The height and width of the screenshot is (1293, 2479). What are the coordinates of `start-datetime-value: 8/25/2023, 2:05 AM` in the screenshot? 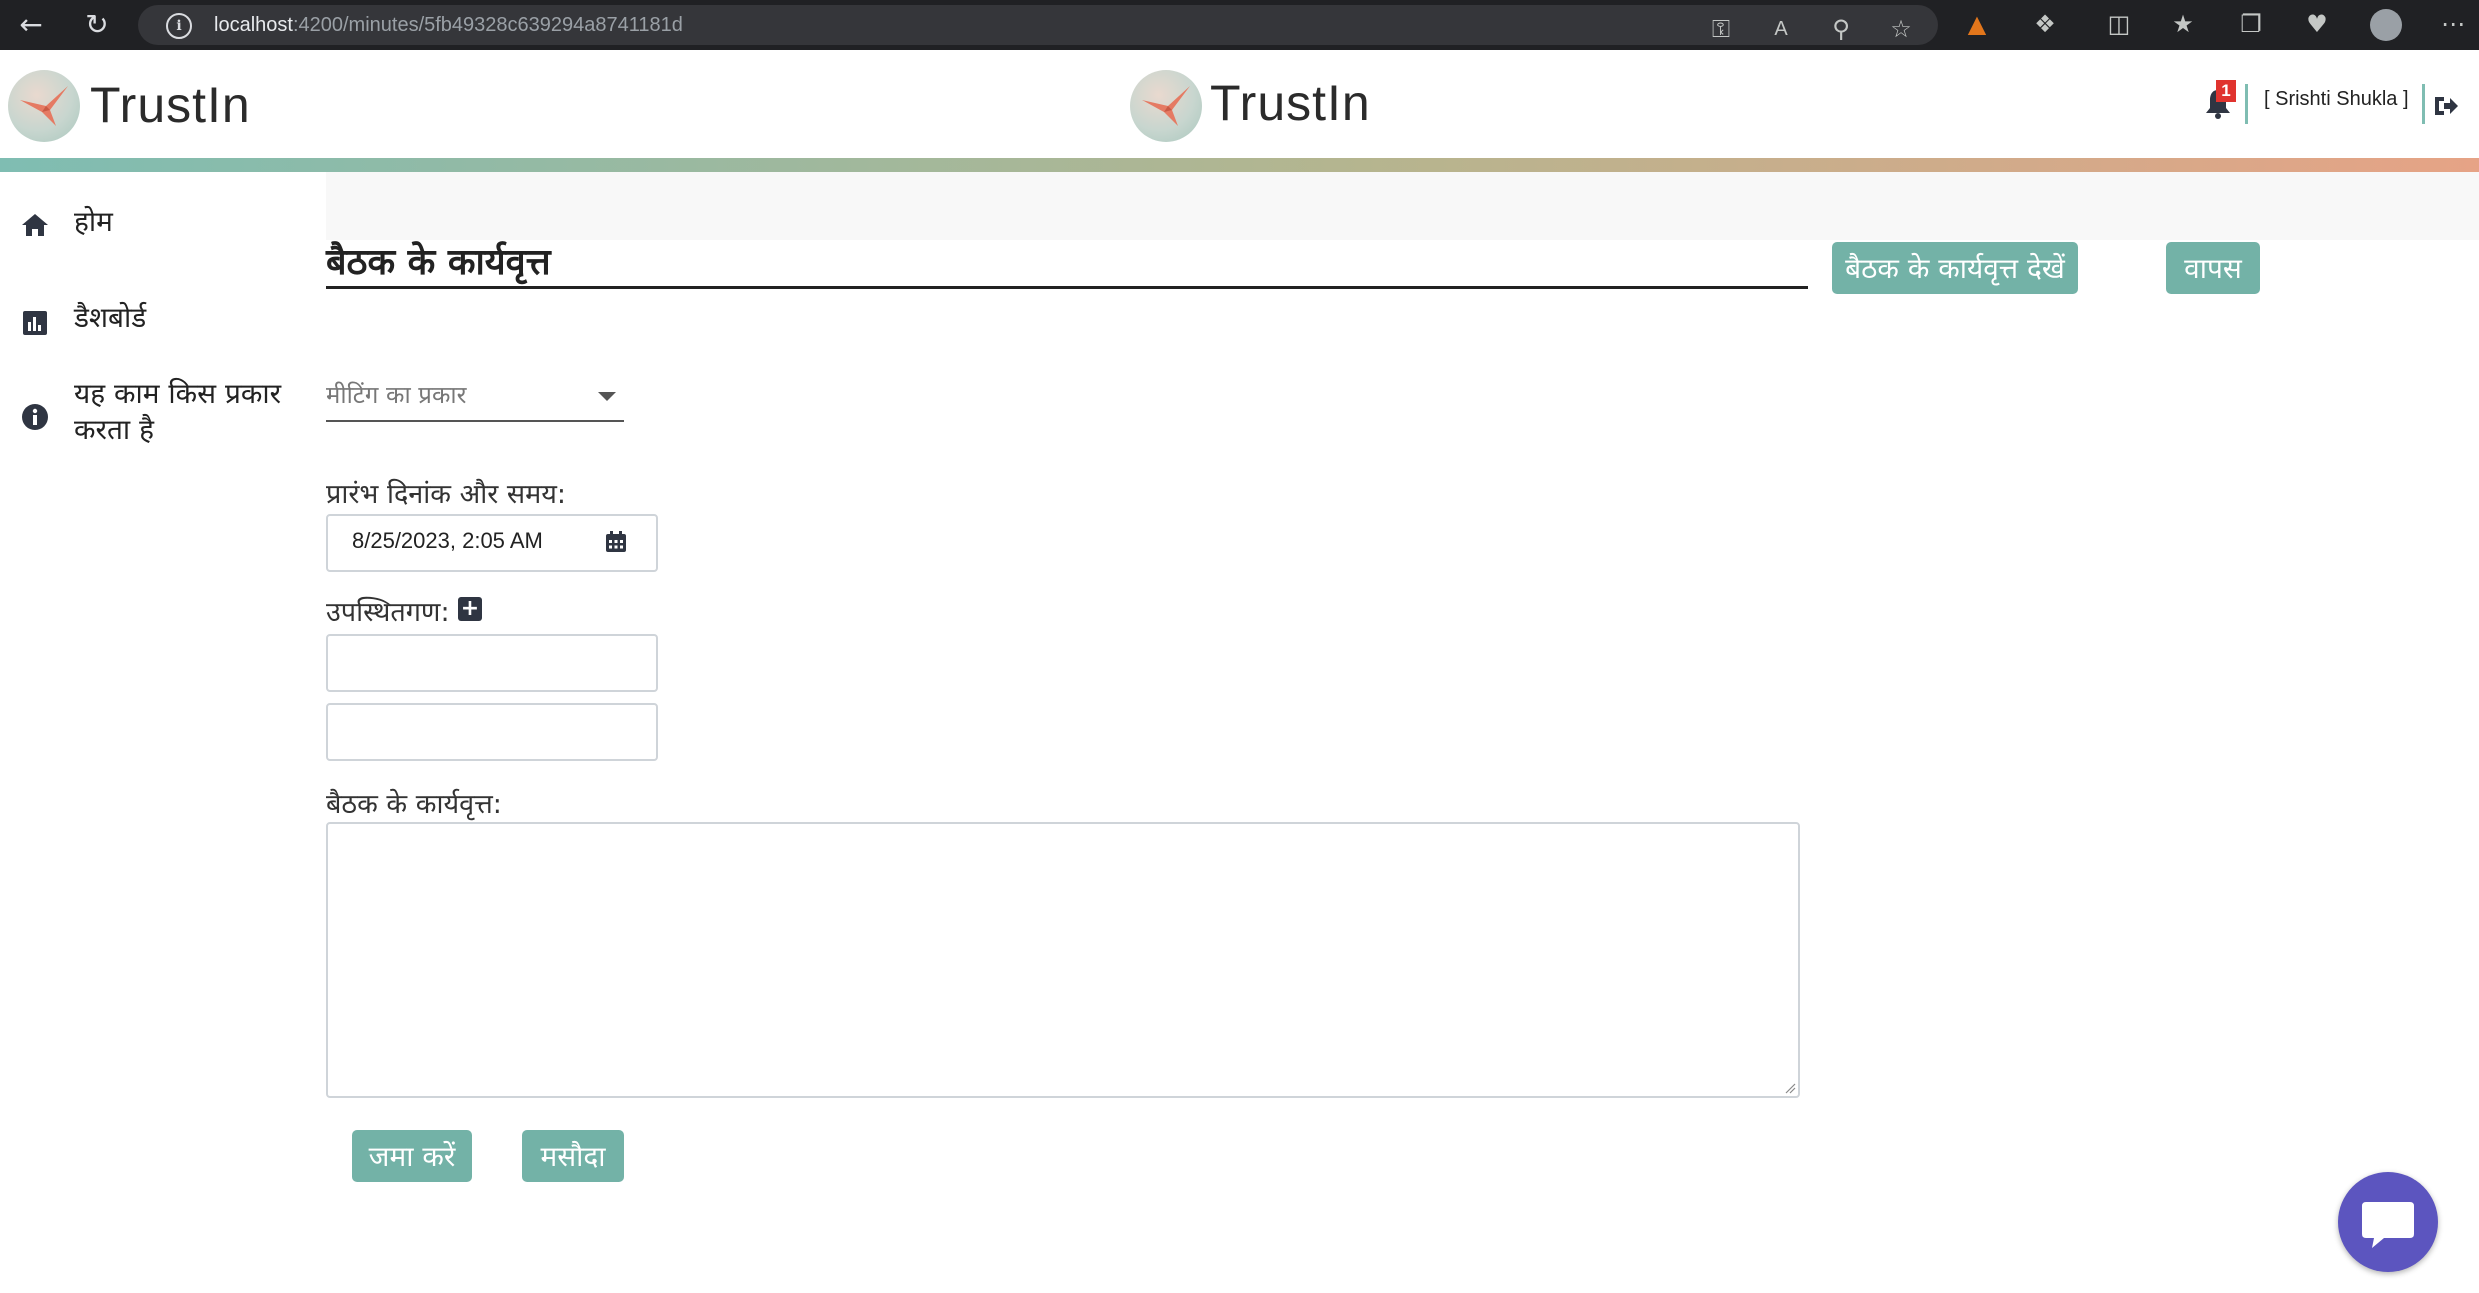 It's located at (447, 540).